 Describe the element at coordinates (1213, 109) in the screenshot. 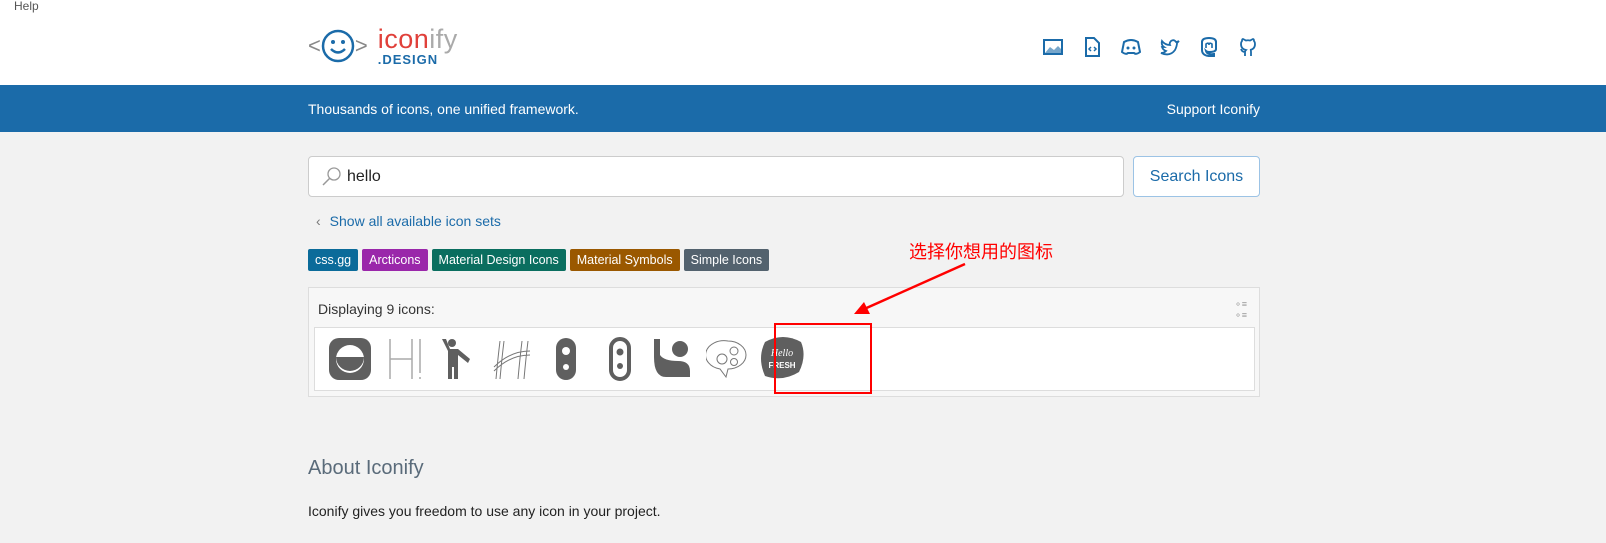

I see `support-link: Support Iconify` at that location.